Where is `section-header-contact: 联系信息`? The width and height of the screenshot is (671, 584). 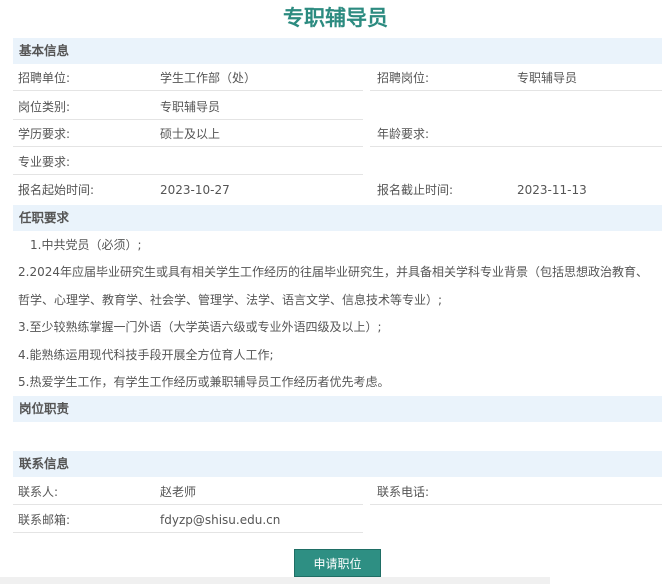
section-header-contact: 联系信息 is located at coordinates (337, 464).